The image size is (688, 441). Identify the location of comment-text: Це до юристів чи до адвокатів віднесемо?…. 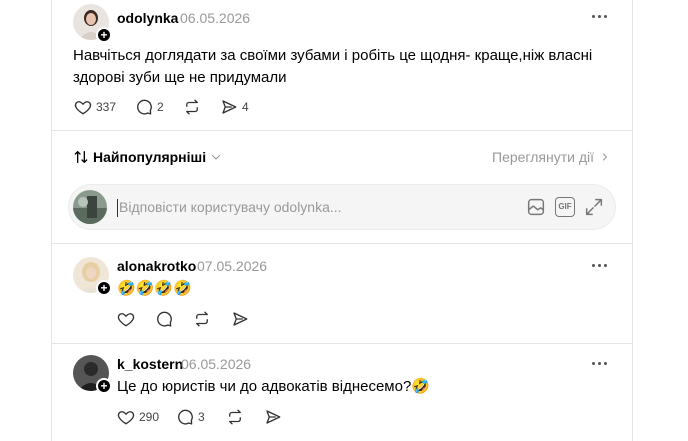
(273, 386).